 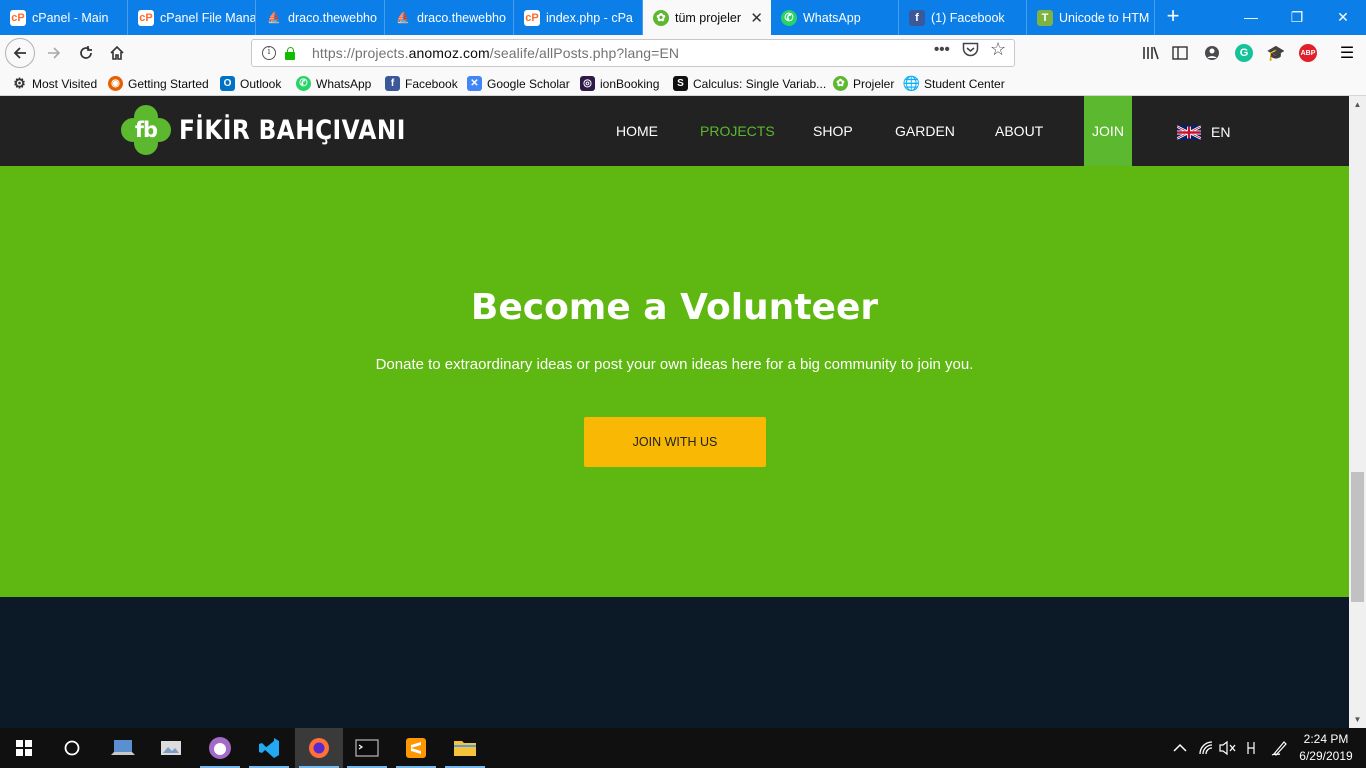 What do you see at coordinates (1280, 749) in the screenshot?
I see `pen-ink-icon` at bounding box center [1280, 749].